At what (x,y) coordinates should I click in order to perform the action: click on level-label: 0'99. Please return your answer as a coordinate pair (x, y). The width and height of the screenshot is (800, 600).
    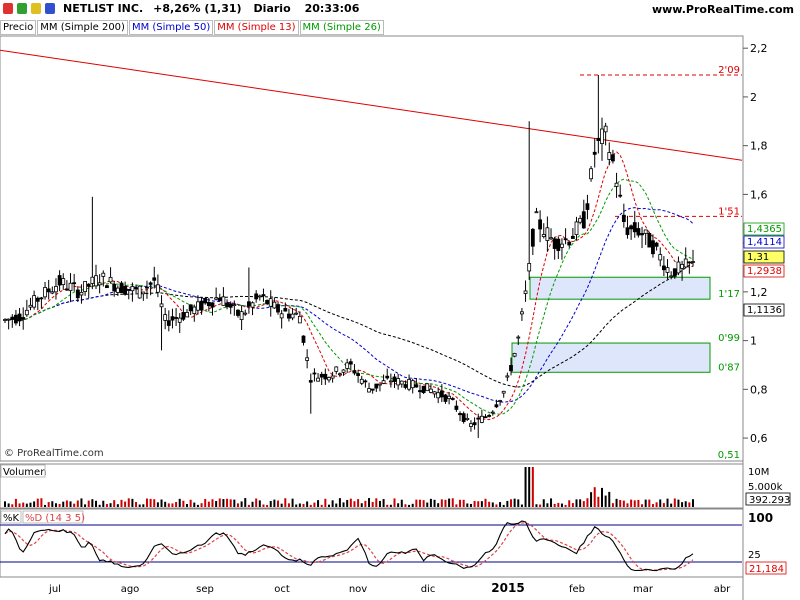
    Looking at the image, I should click on (729, 338).